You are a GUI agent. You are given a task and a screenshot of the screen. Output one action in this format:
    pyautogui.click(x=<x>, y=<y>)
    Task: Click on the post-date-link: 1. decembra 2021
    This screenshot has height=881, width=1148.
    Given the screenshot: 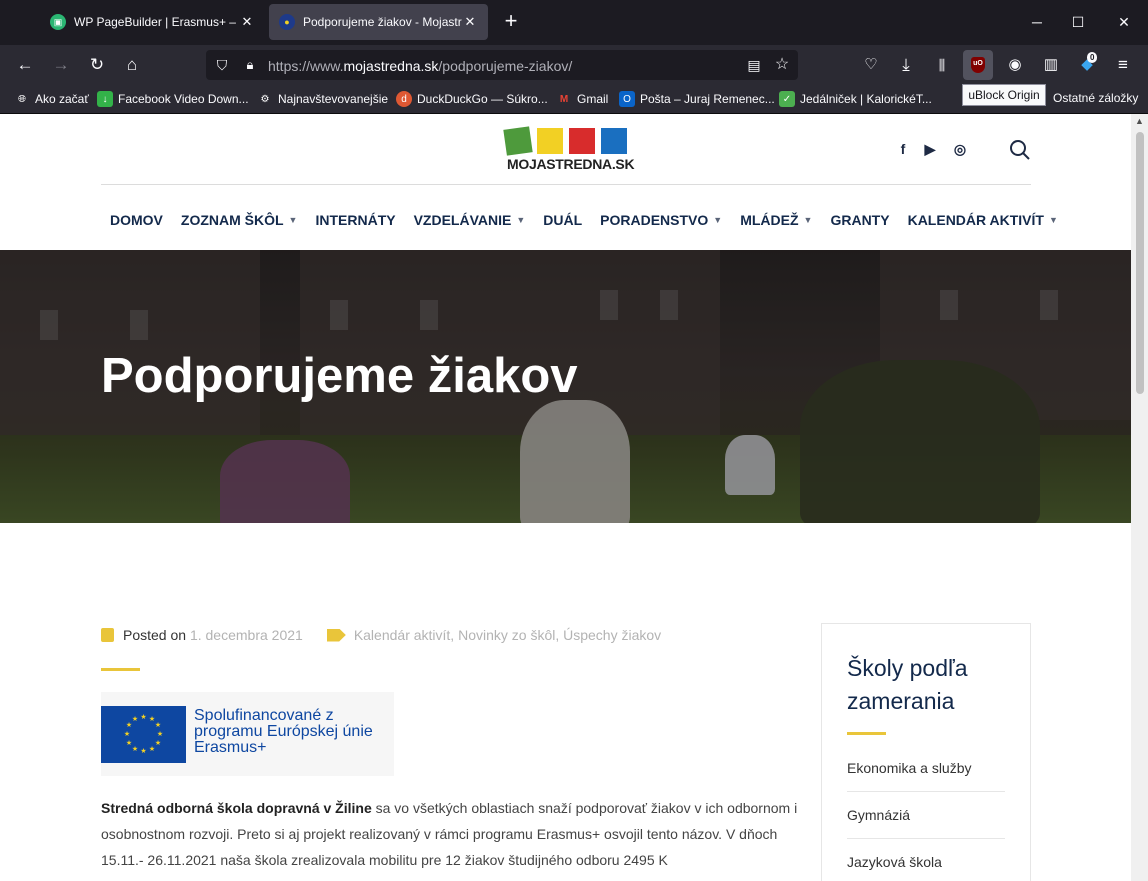 What is the action you would take?
    pyautogui.click(x=246, y=635)
    